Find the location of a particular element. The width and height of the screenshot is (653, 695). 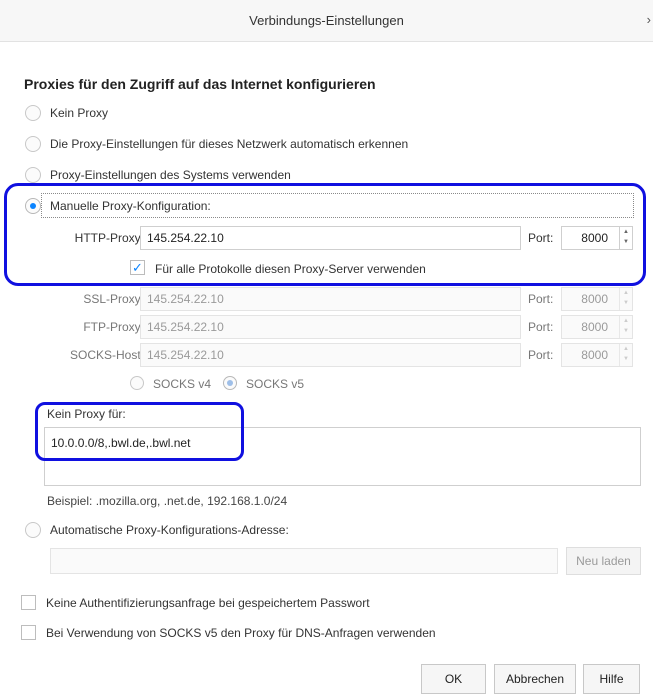

ftp-proxy-input: 145.254.22.10 is located at coordinates (330, 327).